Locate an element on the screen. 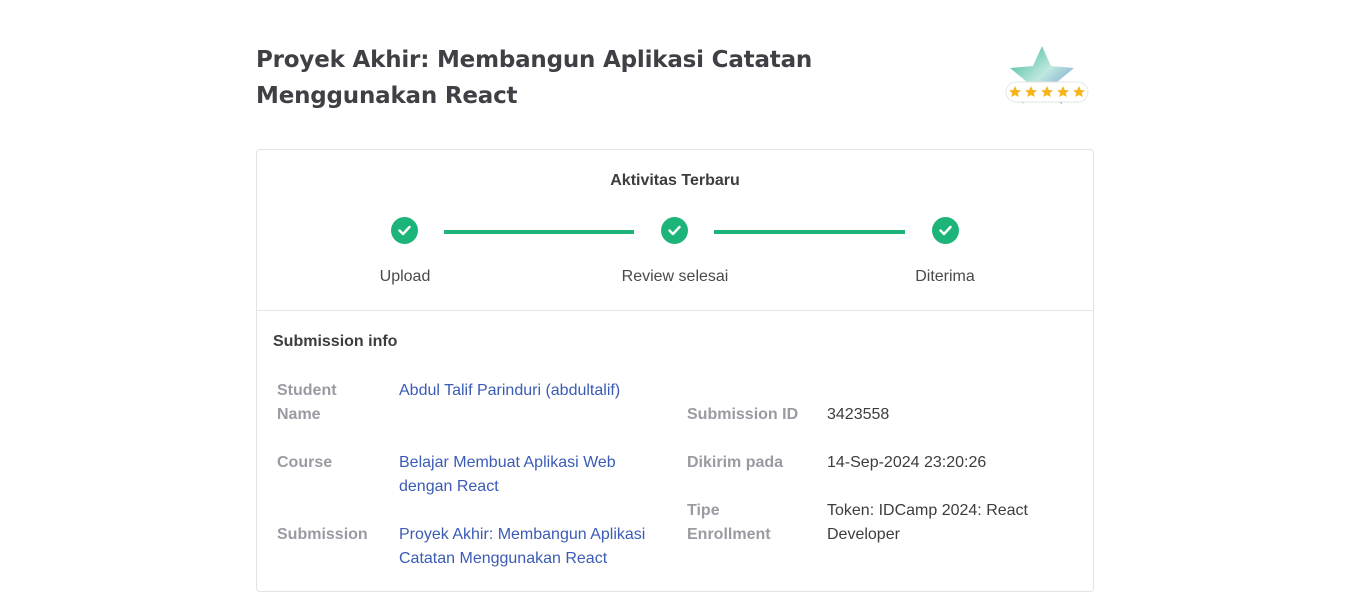 The image size is (1345, 615). activity-title: Aktivitas Terbaru is located at coordinates (675, 180).